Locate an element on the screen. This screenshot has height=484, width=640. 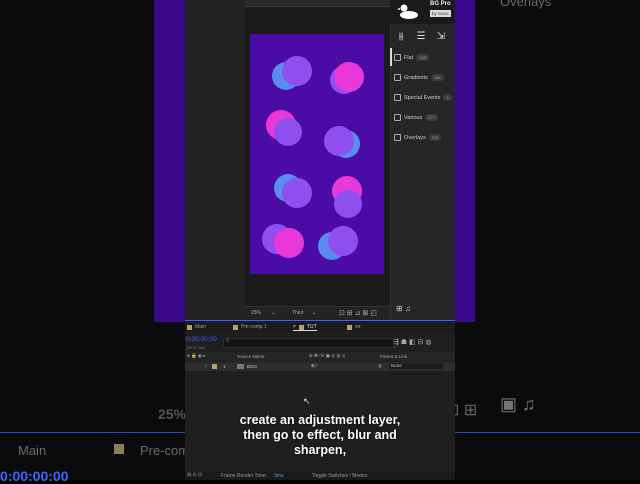
background-zoom: 25% is located at coordinates (172, 414).